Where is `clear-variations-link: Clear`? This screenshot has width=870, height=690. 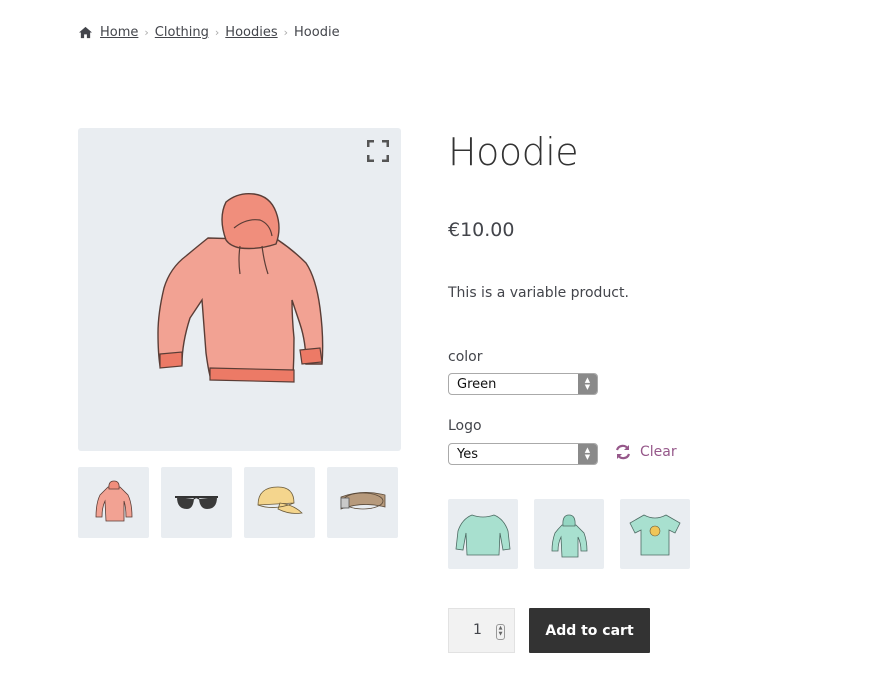
clear-variations-link: Clear is located at coordinates (645, 452).